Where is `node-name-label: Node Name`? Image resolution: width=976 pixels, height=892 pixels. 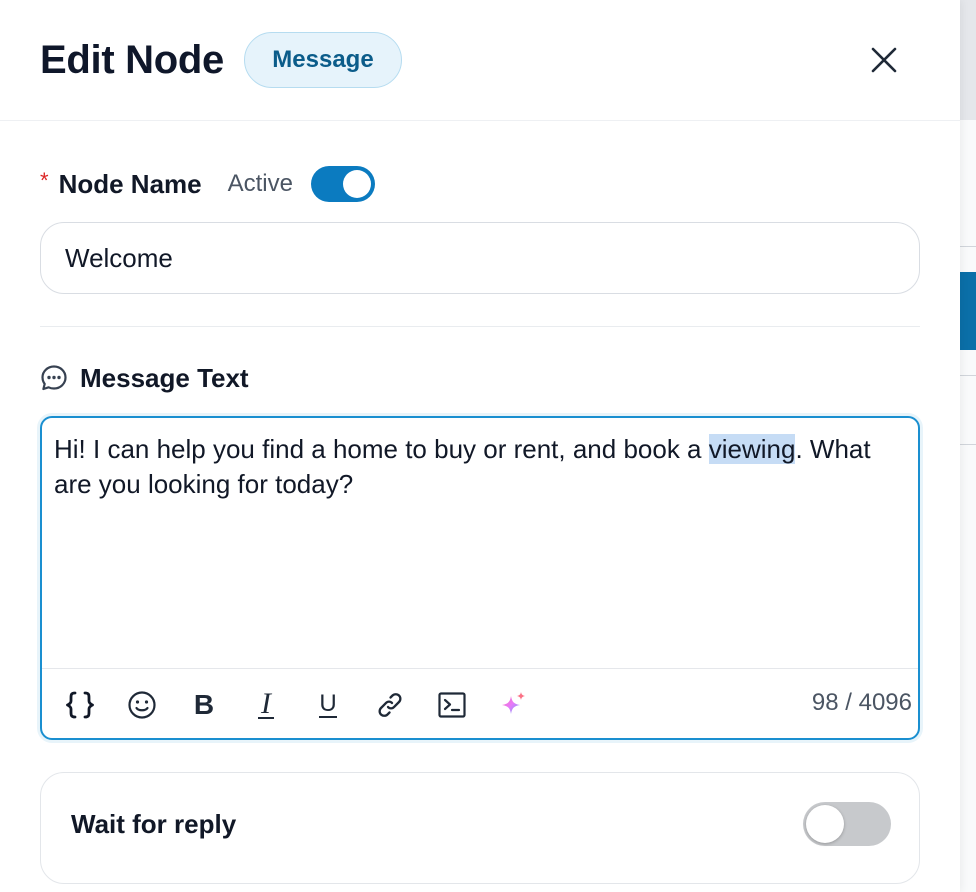
node-name-label: Node Name is located at coordinates (130, 183).